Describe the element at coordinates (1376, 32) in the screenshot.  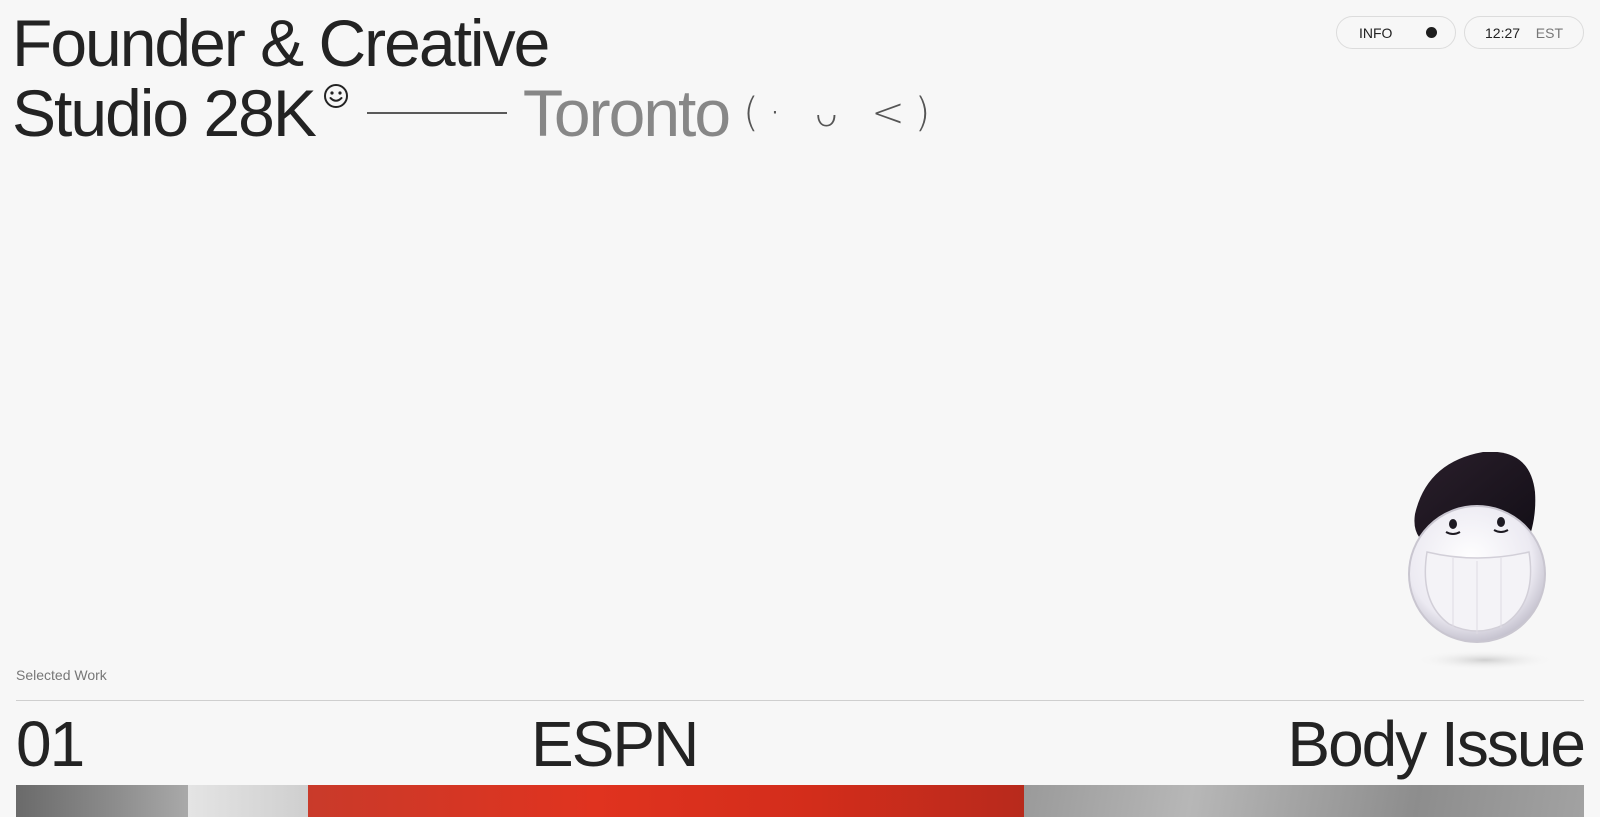
I see `info-label: INFO` at that location.